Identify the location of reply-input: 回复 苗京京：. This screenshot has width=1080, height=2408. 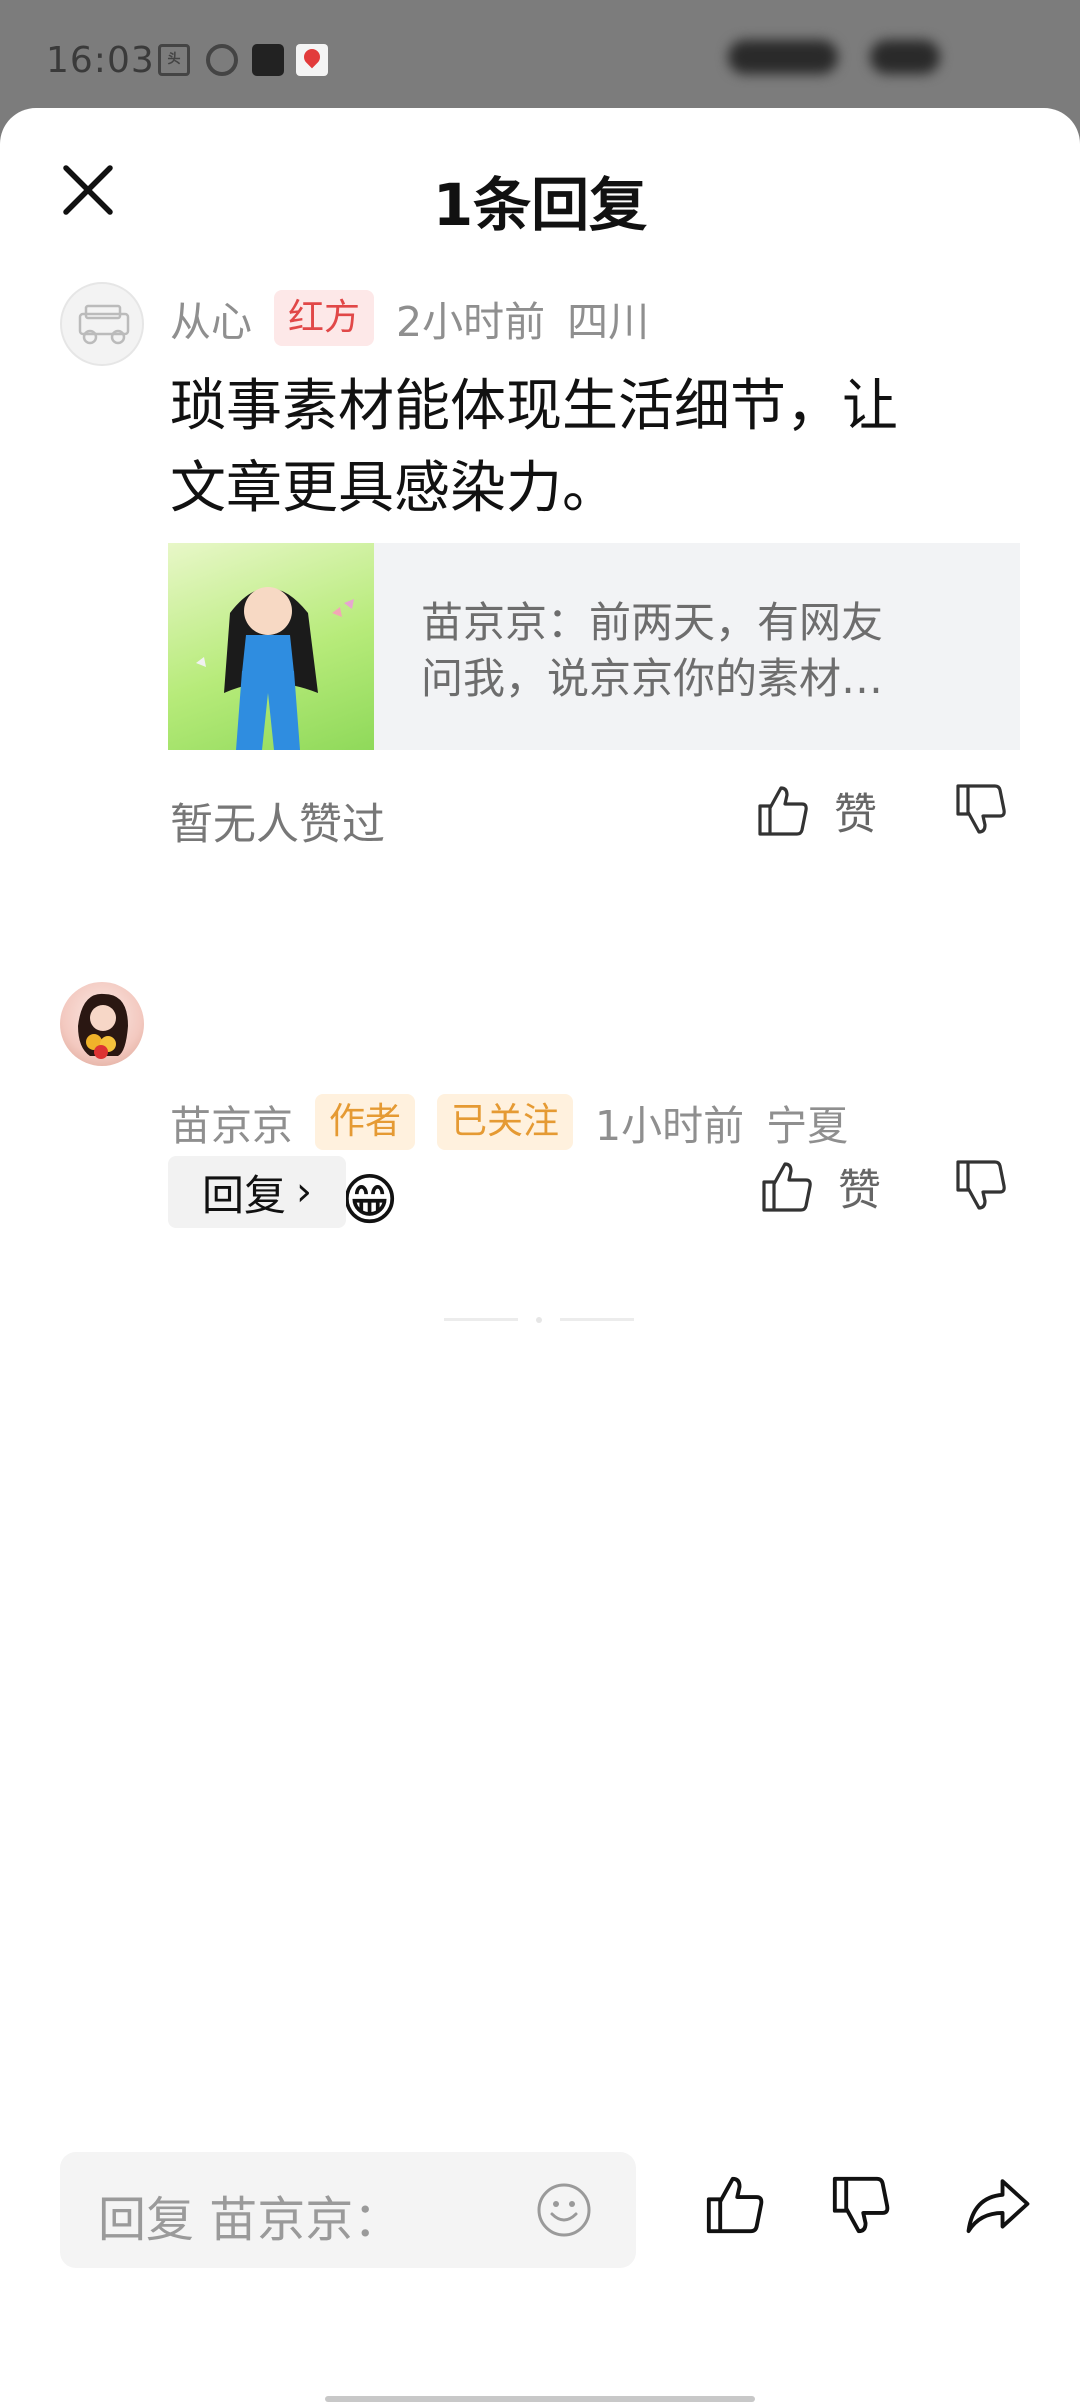
(348, 2210).